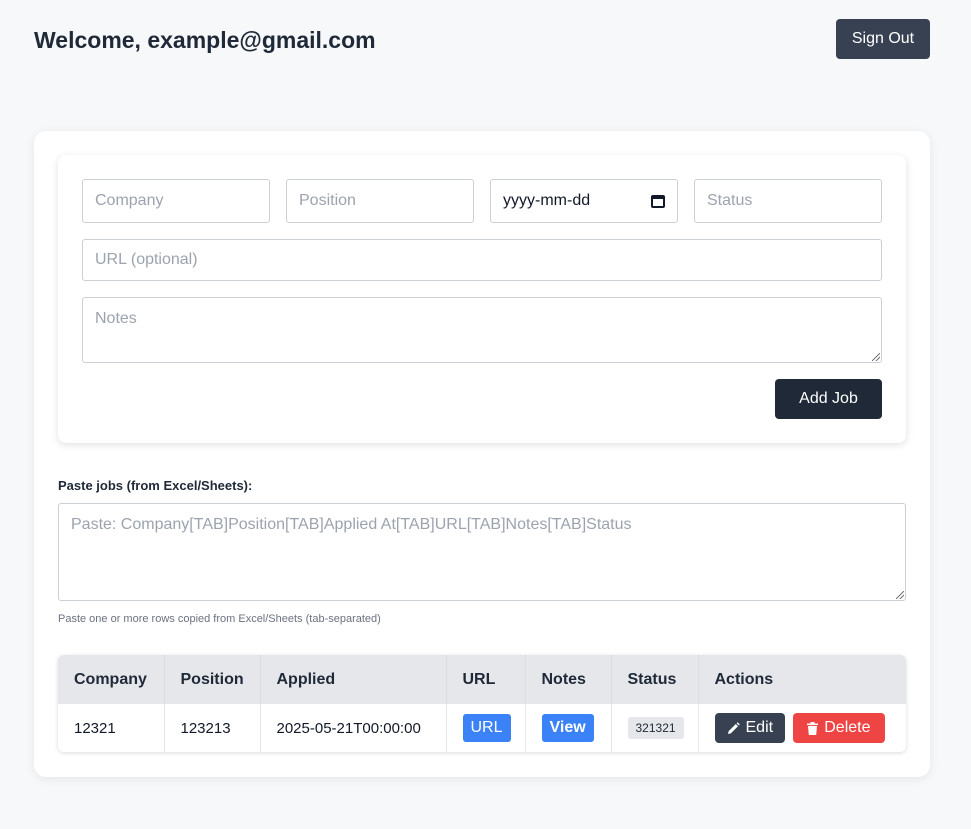  Describe the element at coordinates (482, 260) in the screenshot. I see `url-input` at that location.